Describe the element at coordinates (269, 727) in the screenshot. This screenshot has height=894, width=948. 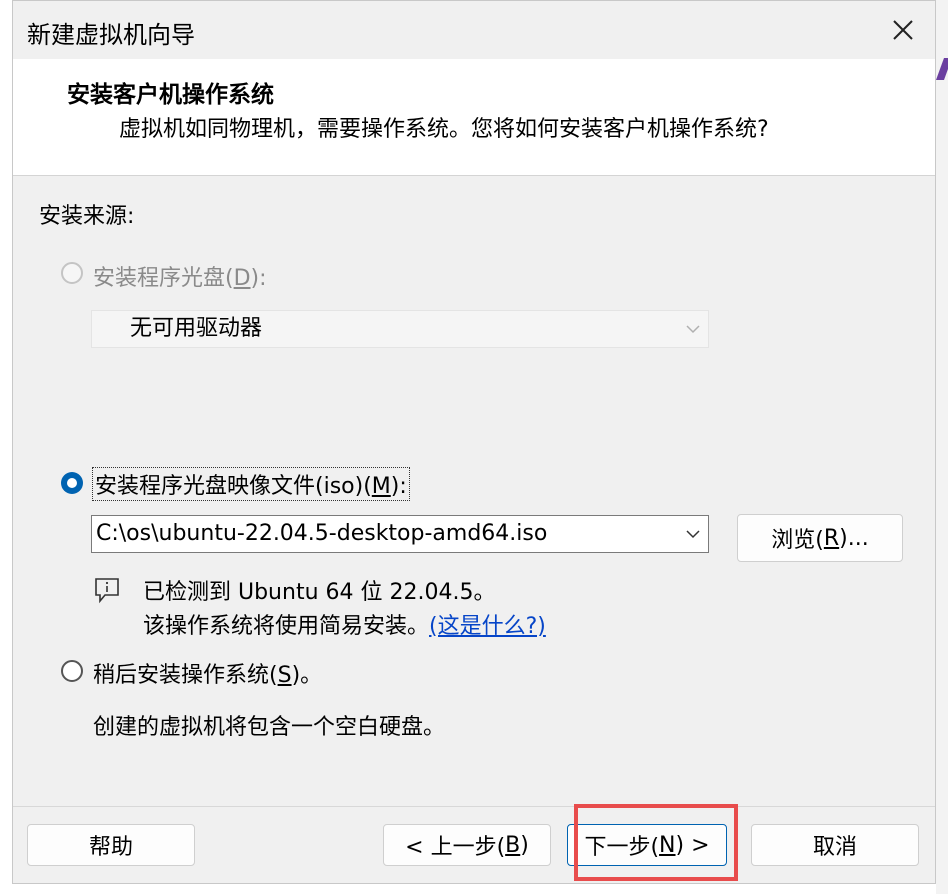
I see `install-later-description: 创建的虚拟机将包含一个空白硬盘。` at that location.